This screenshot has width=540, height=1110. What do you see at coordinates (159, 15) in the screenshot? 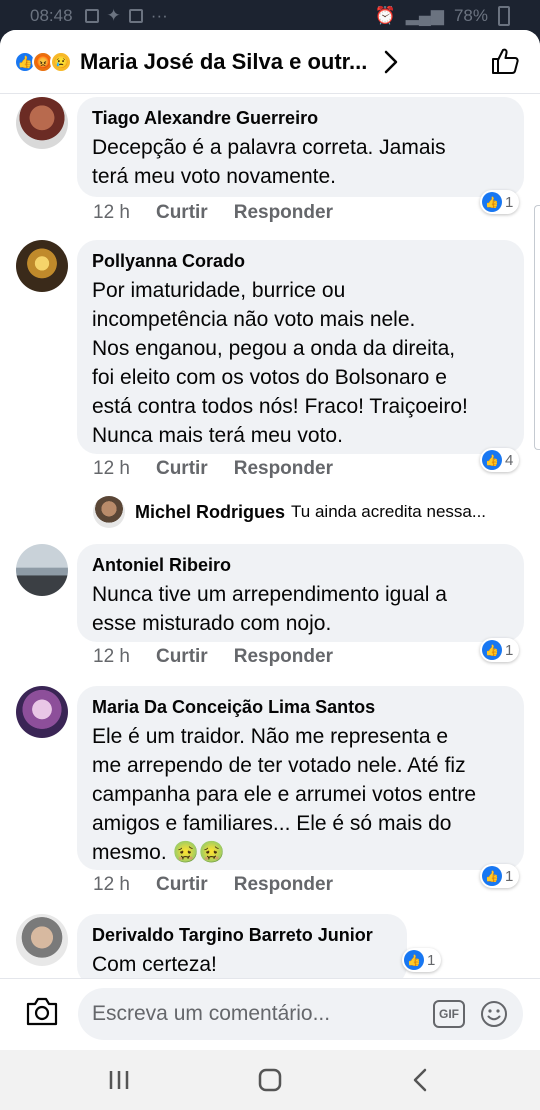
I see `more-icon: ···` at bounding box center [159, 15].